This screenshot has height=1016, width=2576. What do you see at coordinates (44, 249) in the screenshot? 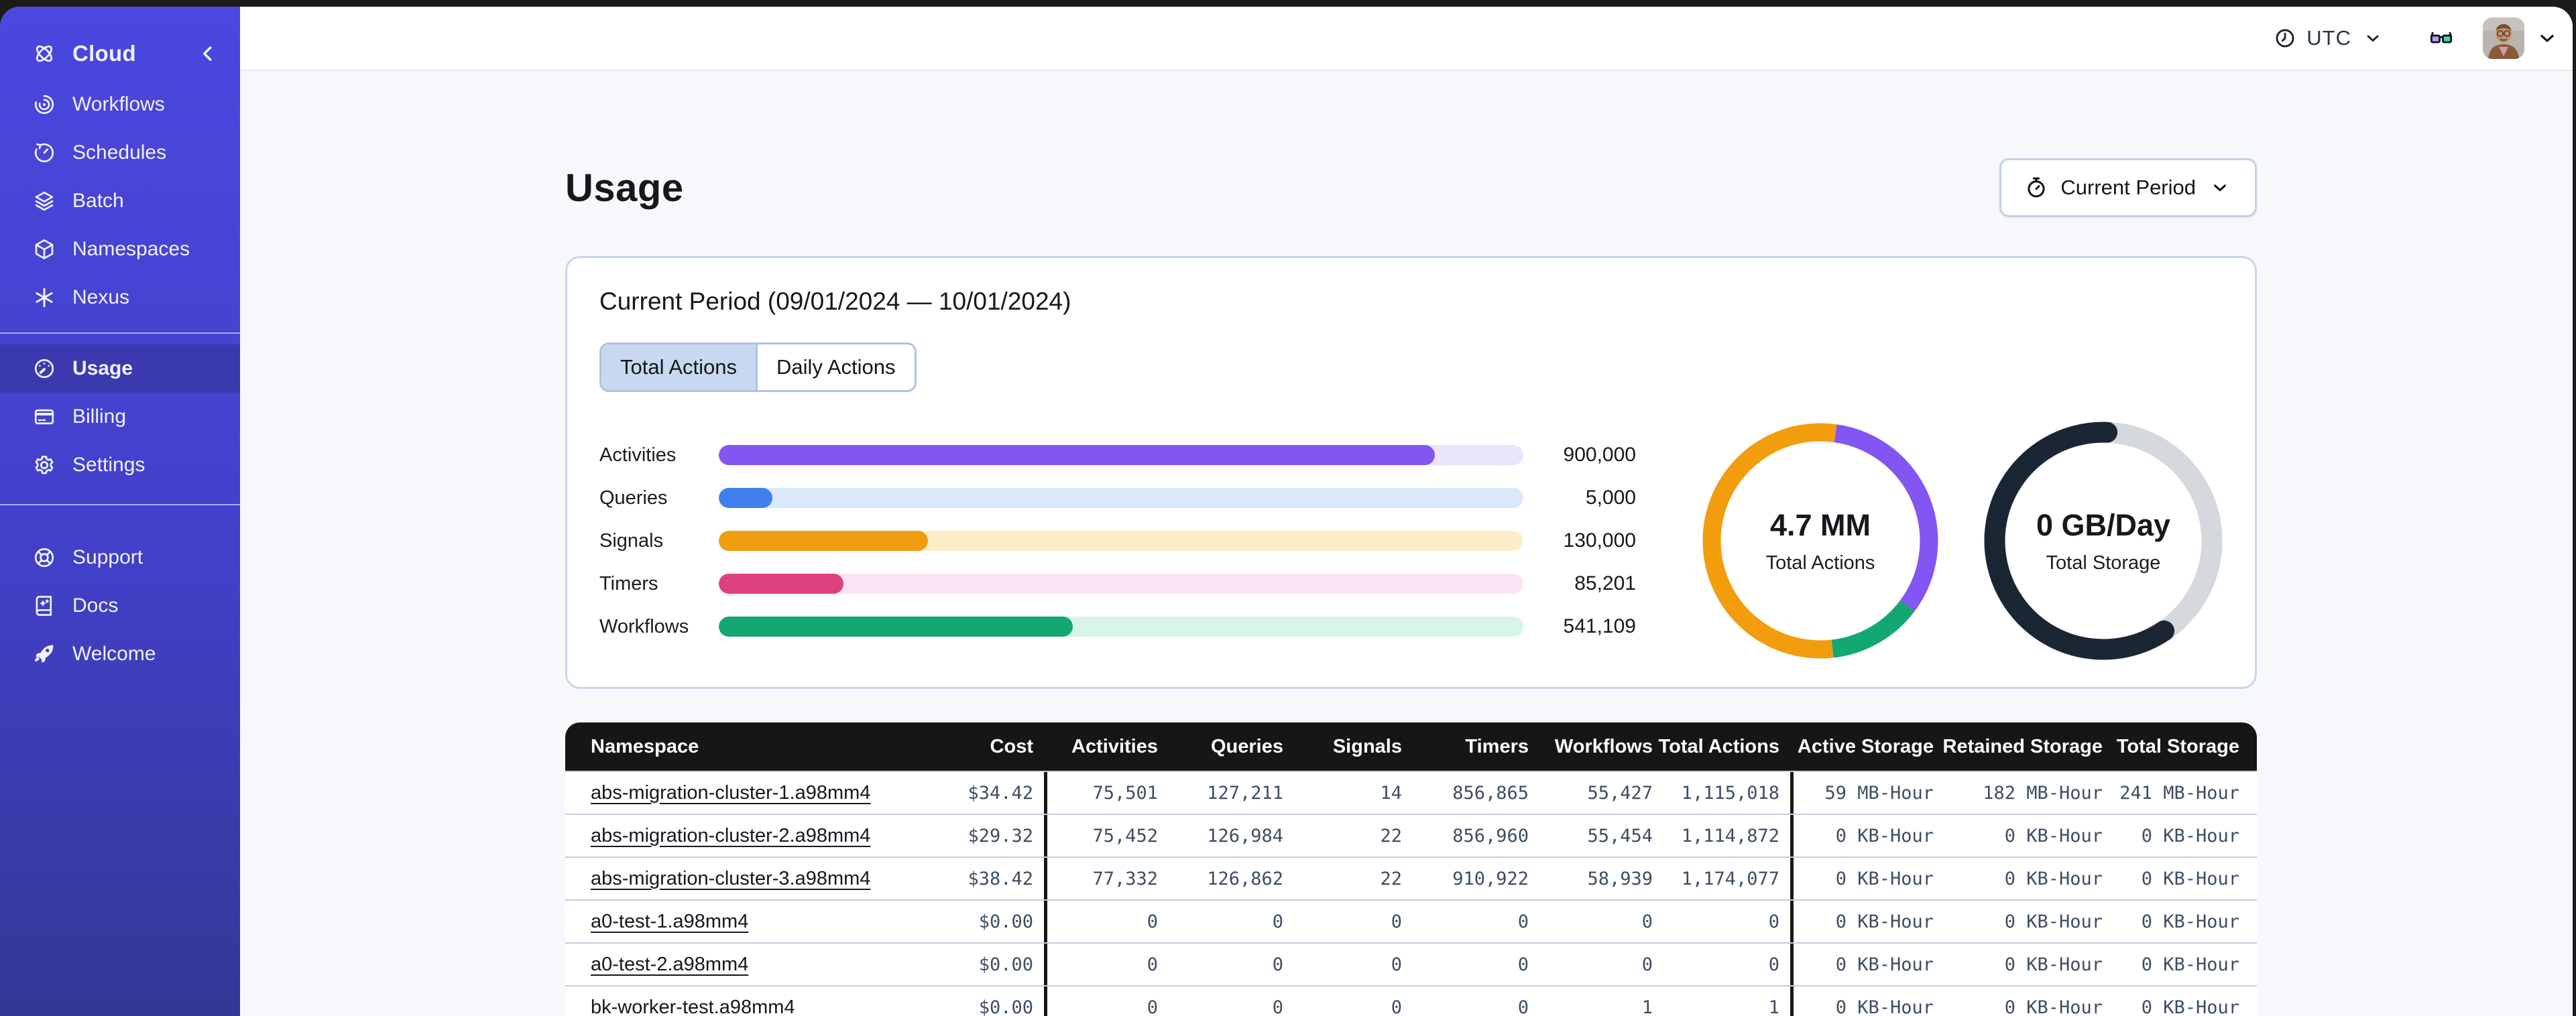
I see `namespaces-icon` at bounding box center [44, 249].